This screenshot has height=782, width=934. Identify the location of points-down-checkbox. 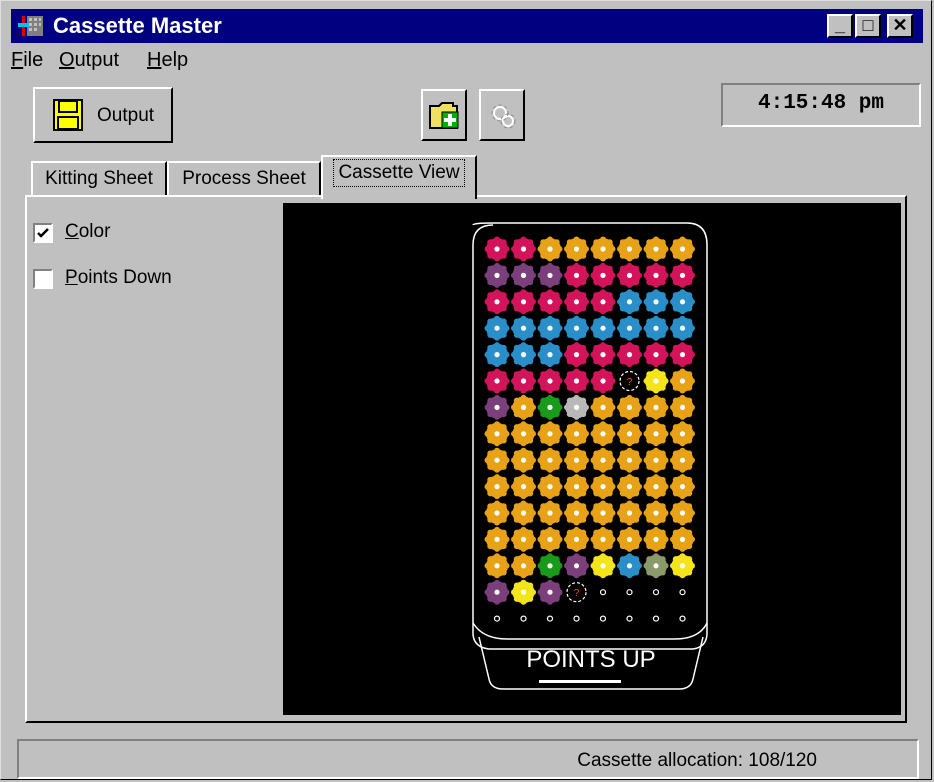
(43, 279).